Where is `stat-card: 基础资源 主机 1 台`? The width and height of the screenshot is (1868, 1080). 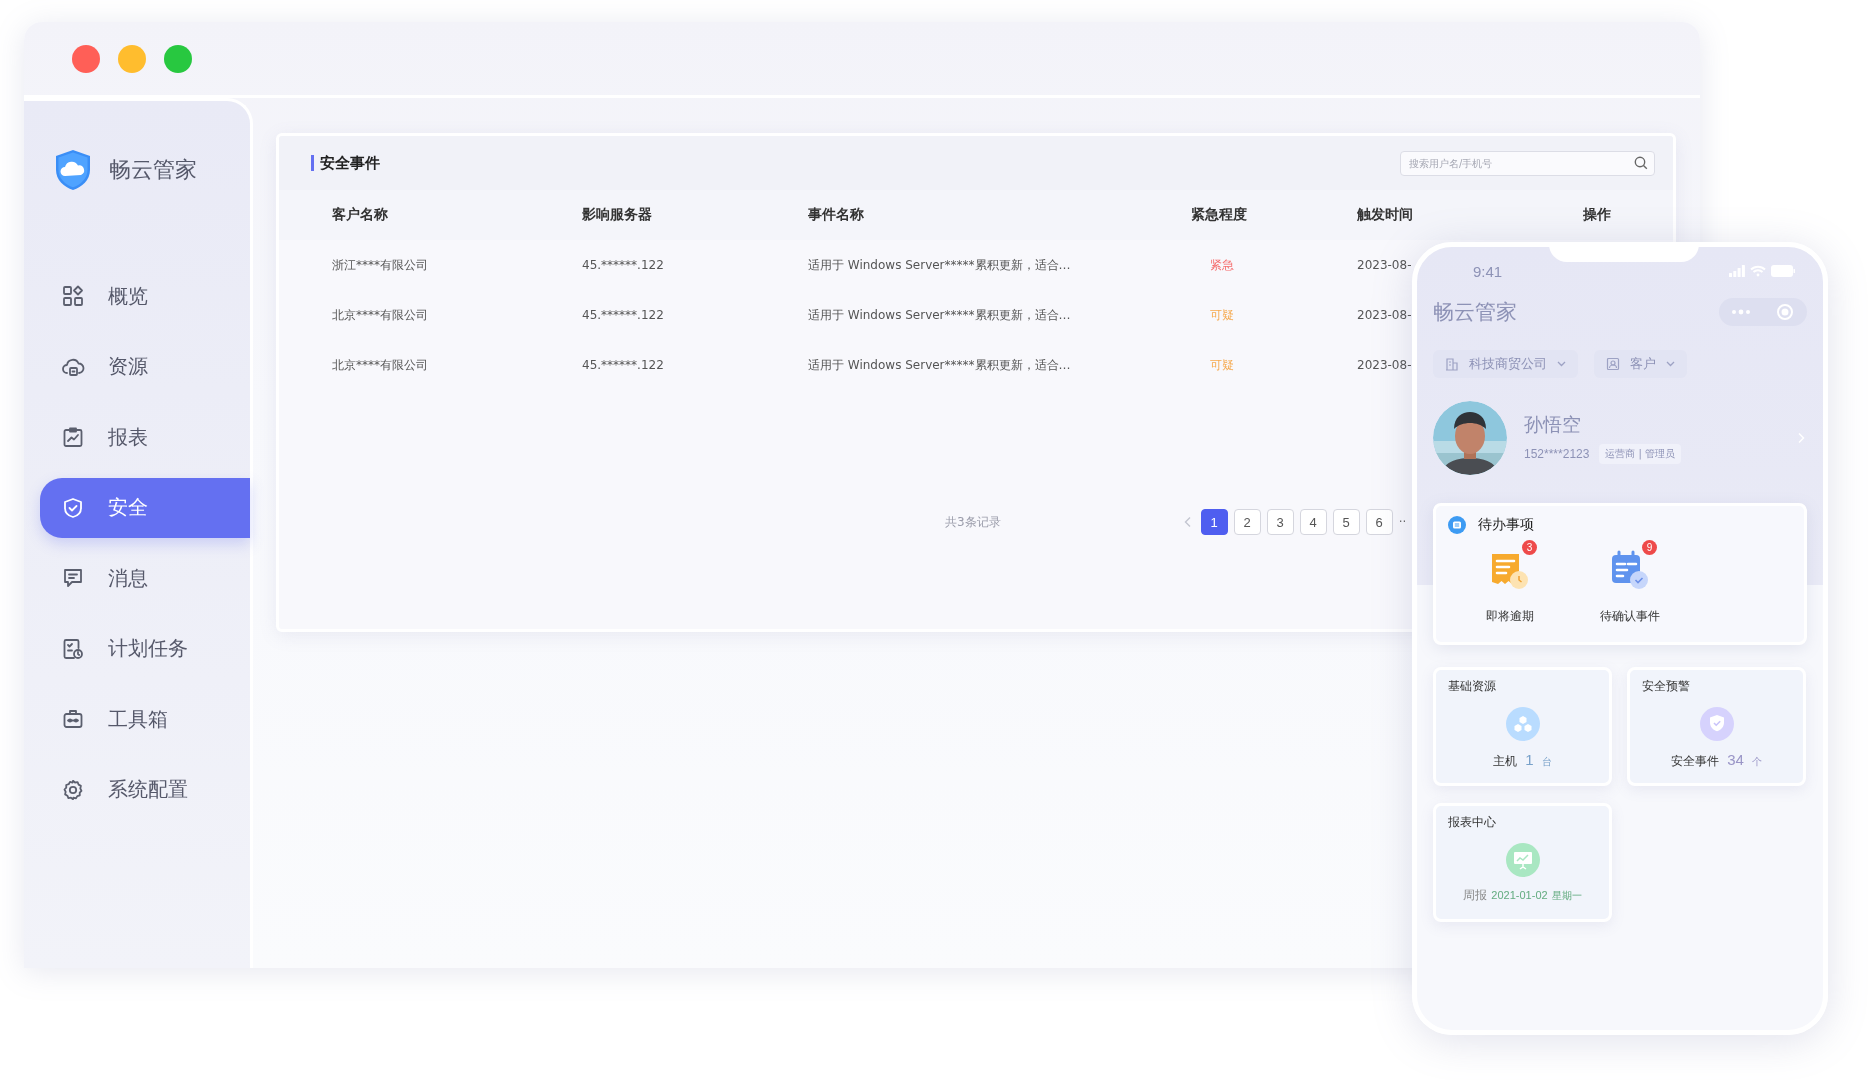
stat-card: 基础资源 主机 1 台 is located at coordinates (1522, 726).